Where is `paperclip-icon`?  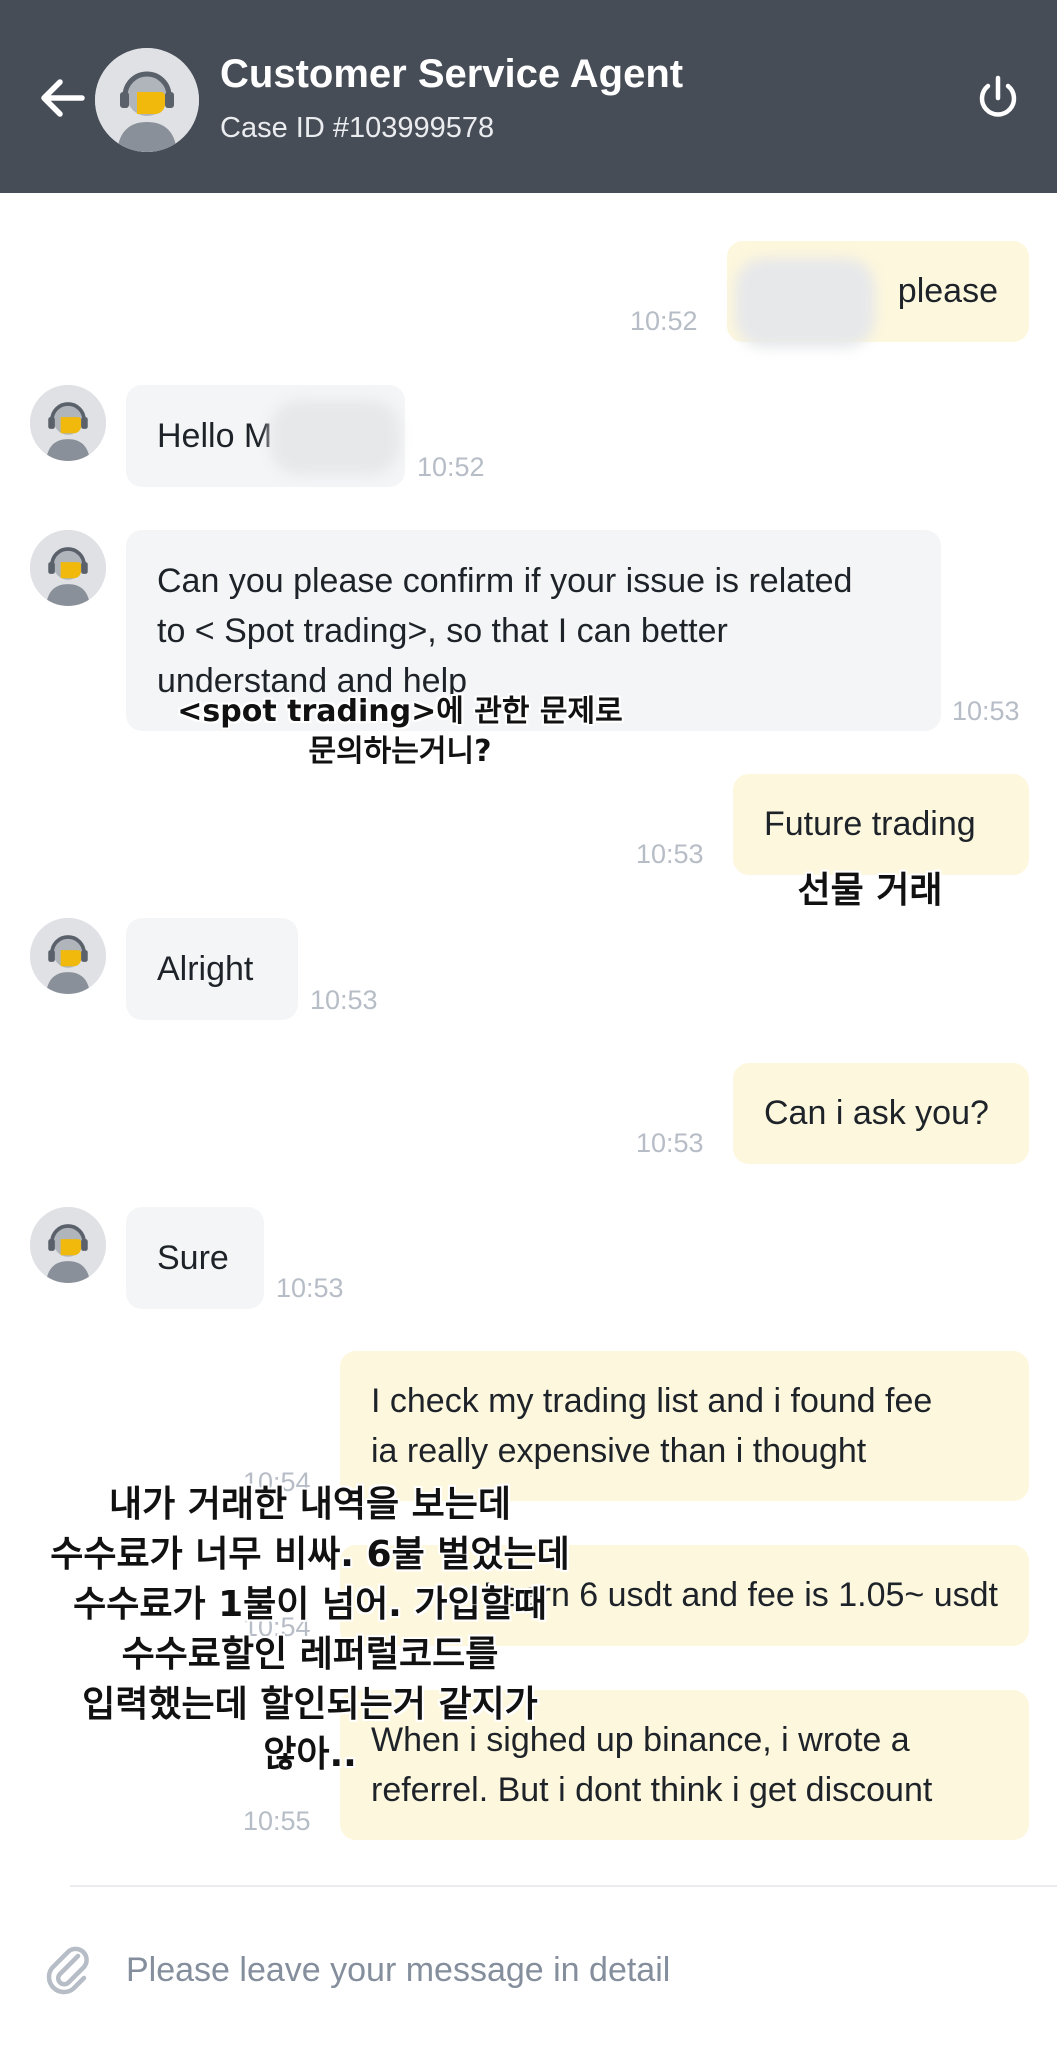
paperclip-icon is located at coordinates (67, 1970).